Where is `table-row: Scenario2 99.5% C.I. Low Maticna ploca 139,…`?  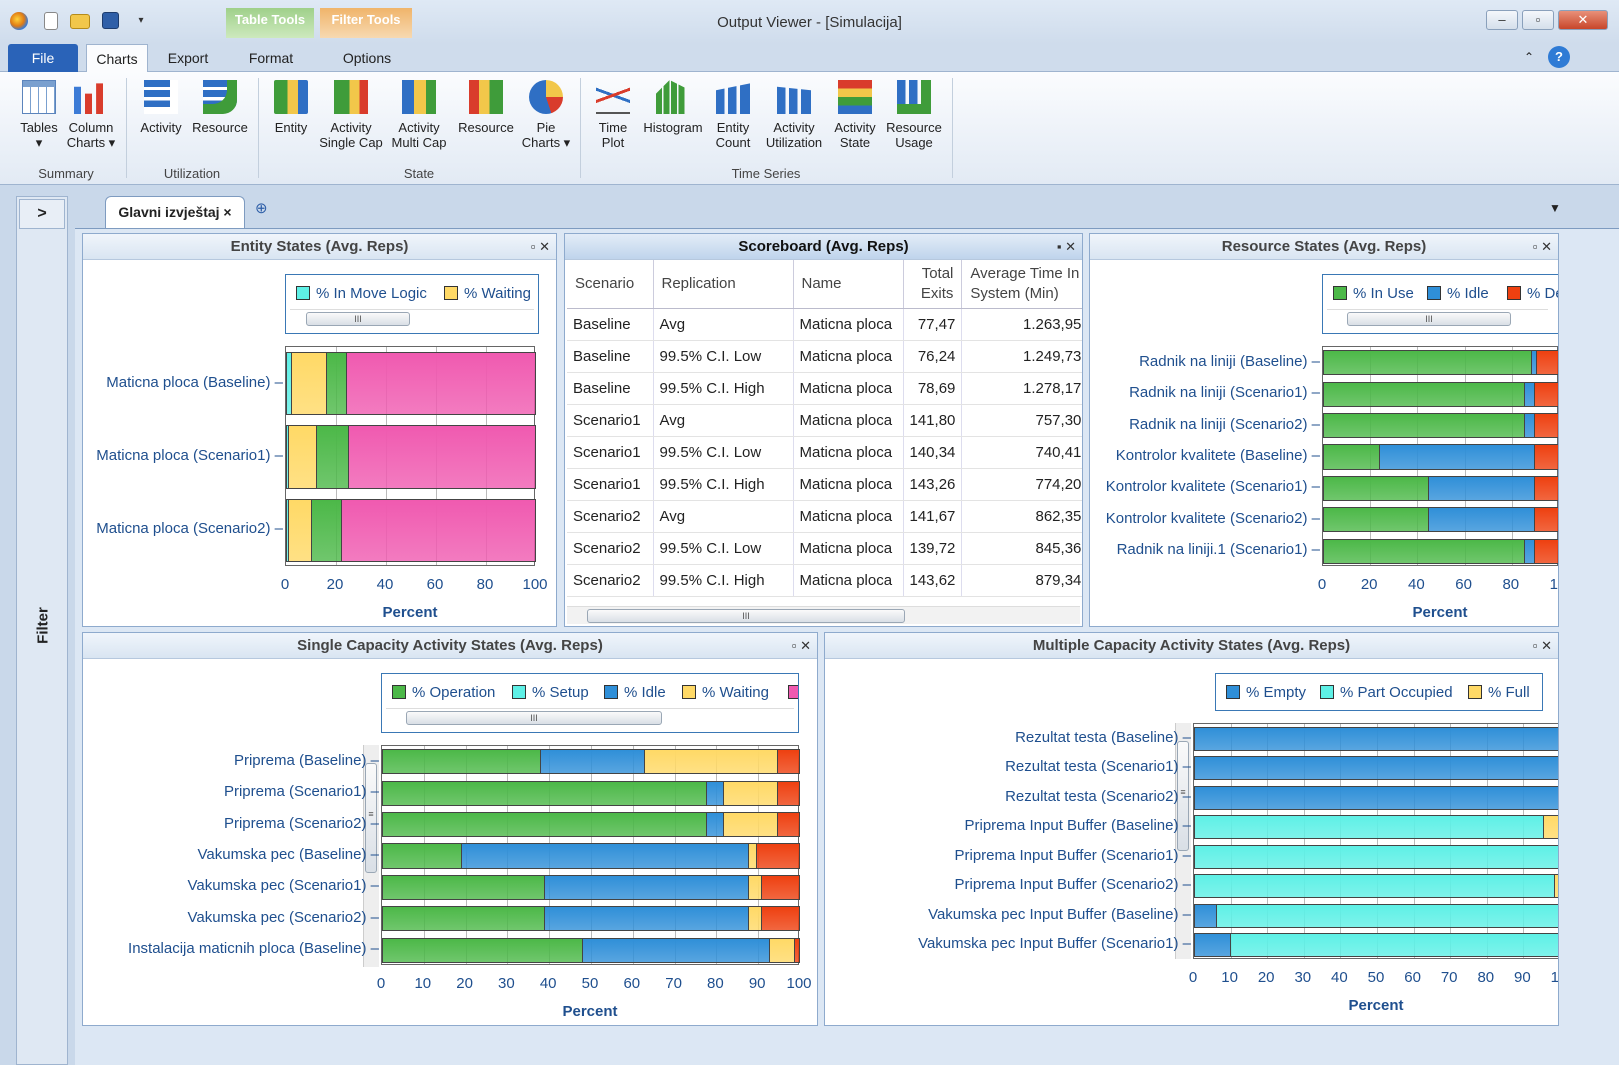 table-row: Scenario2 99.5% C.I. Low Maticna ploca 139,… is located at coordinates (824, 548).